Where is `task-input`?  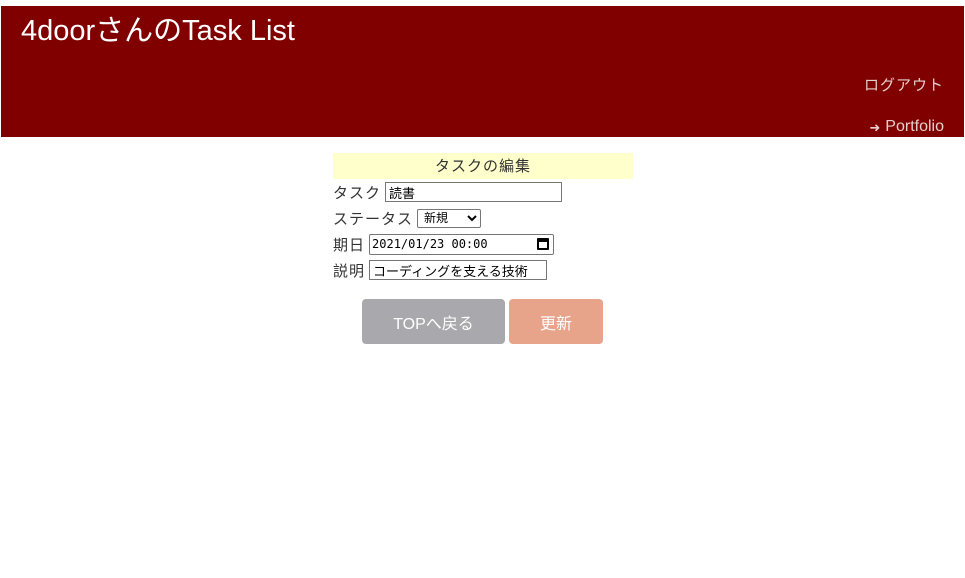 task-input is located at coordinates (474, 192).